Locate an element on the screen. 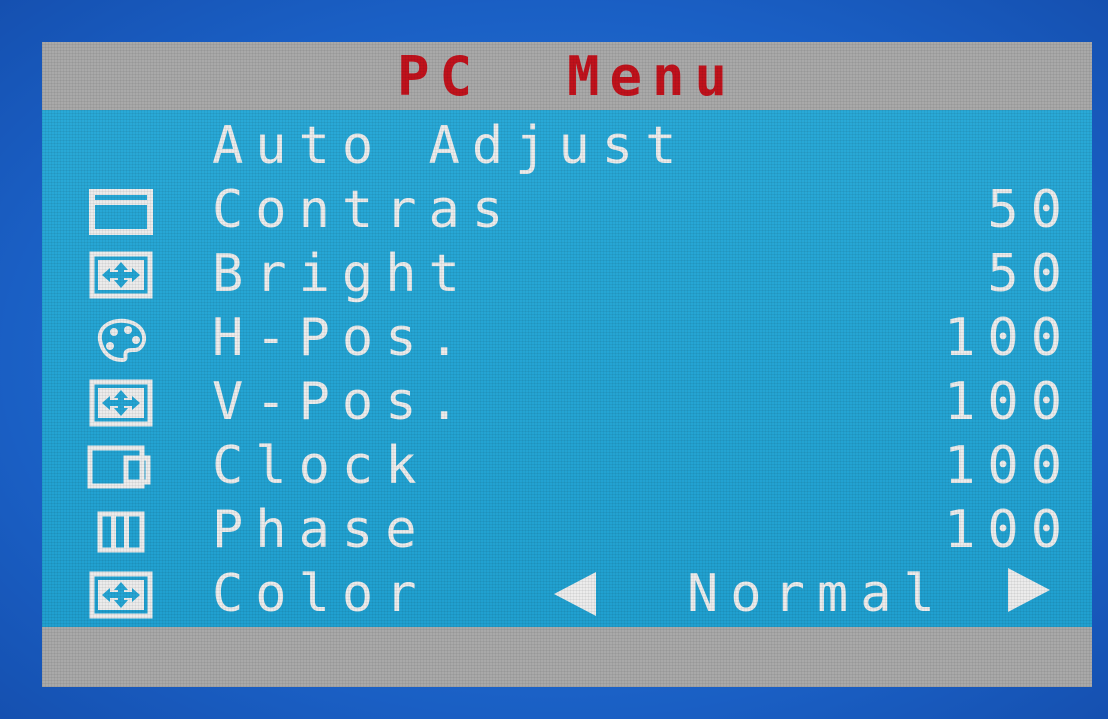 The image size is (1108, 719). menu-item-phase: Phase 100 is located at coordinates (567, 530).